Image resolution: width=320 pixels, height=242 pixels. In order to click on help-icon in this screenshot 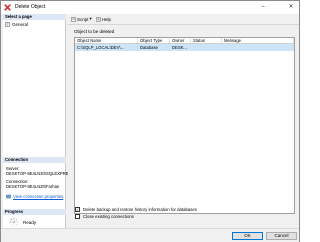, I will do `click(98, 19)`.